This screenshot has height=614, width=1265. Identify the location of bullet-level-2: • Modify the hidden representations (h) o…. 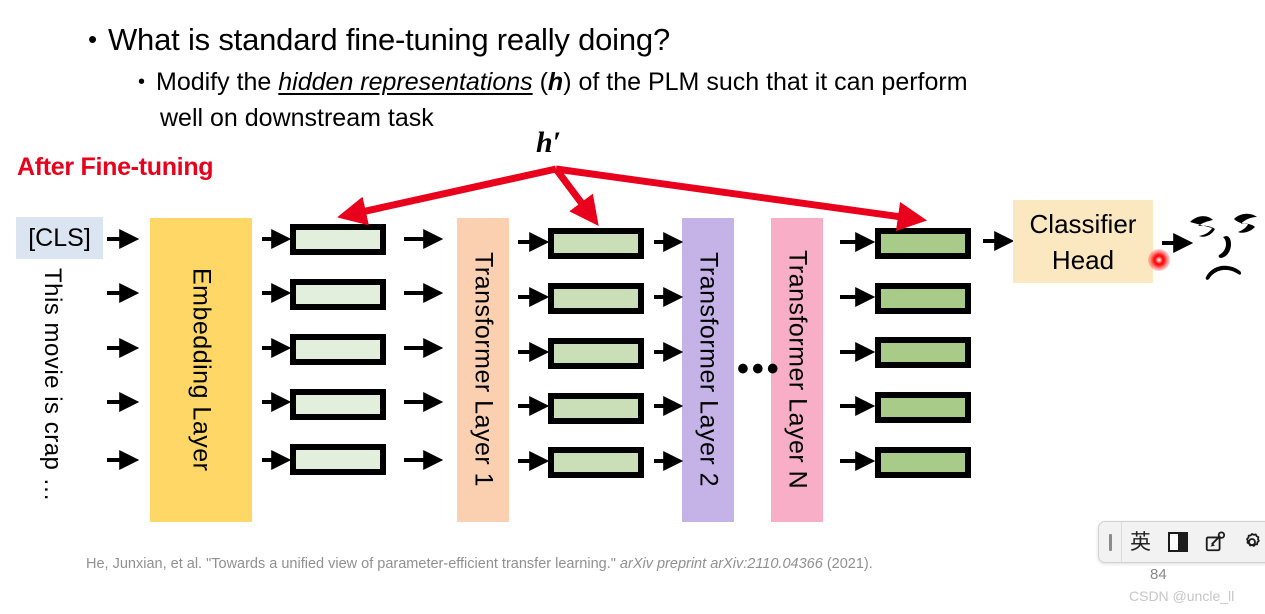
(668, 82).